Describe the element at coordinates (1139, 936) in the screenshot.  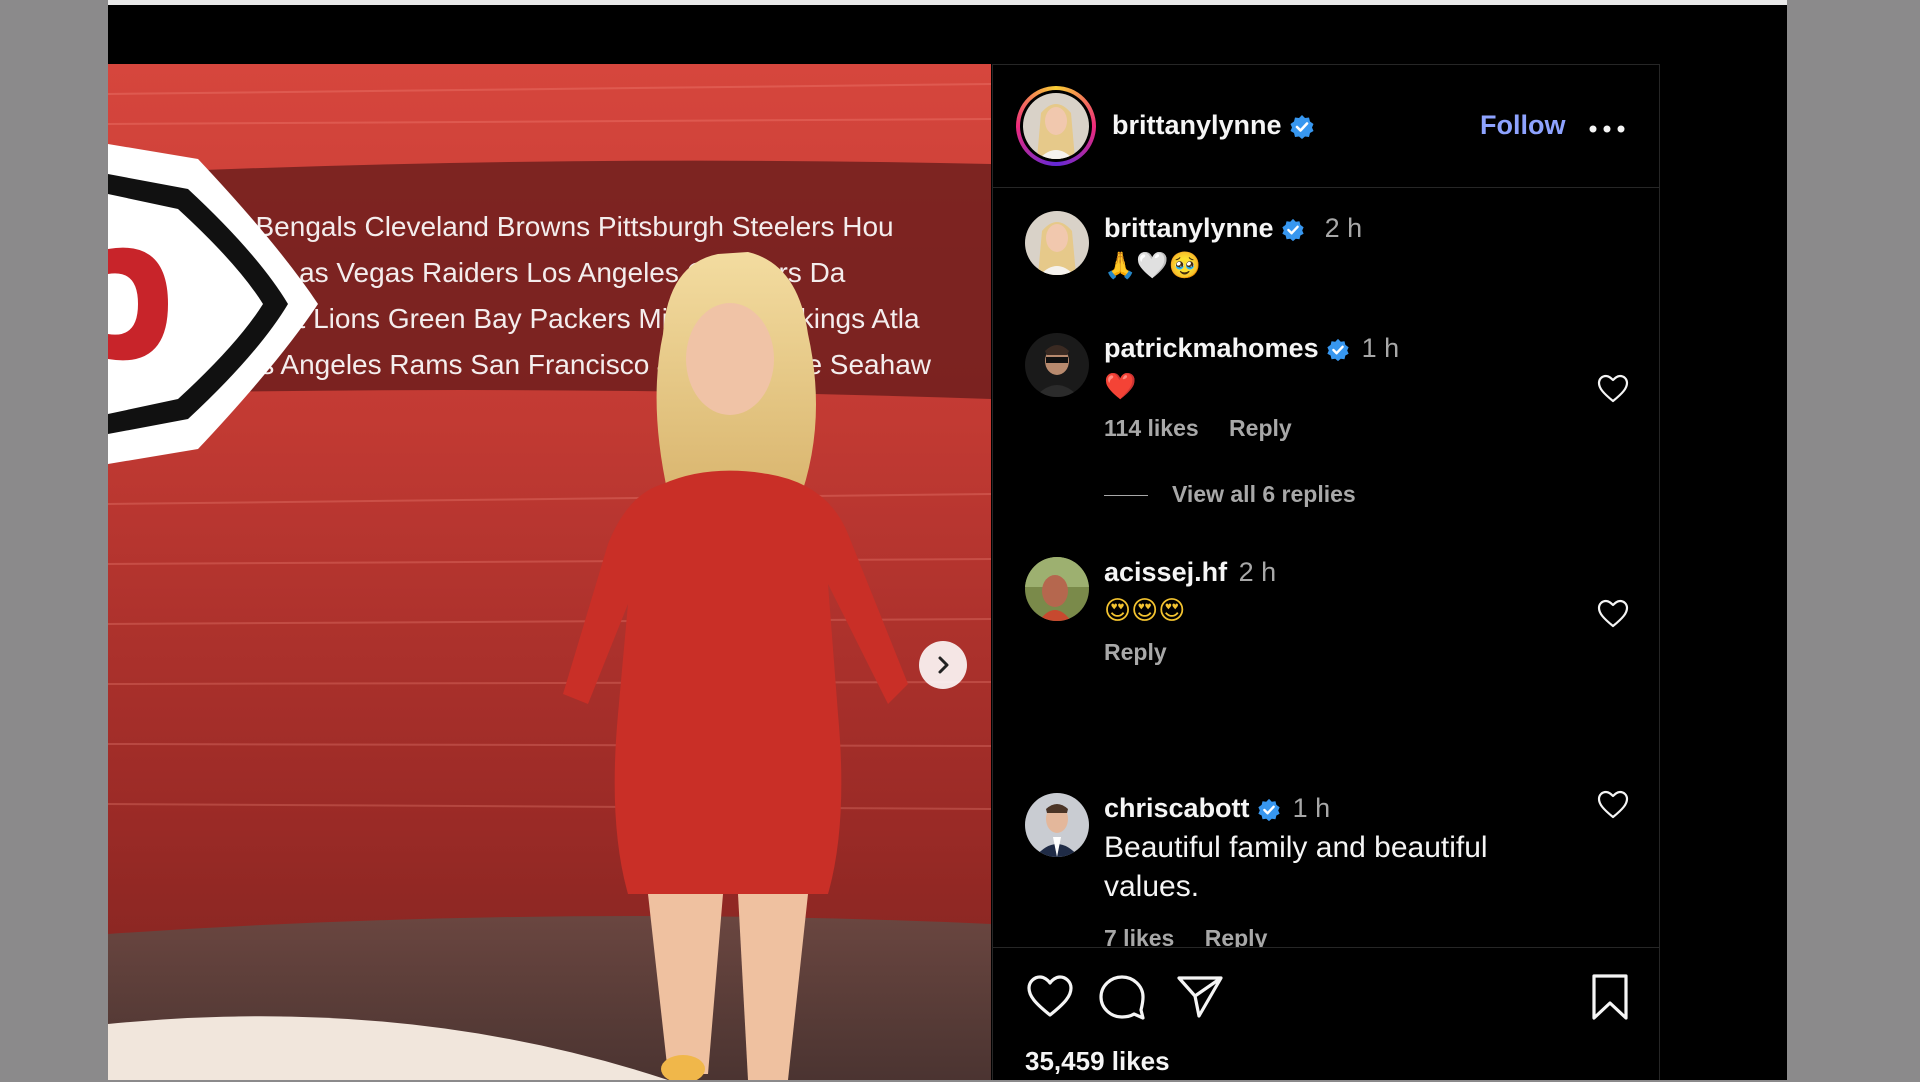
I see `comment-likes-count: 7 likes` at that location.